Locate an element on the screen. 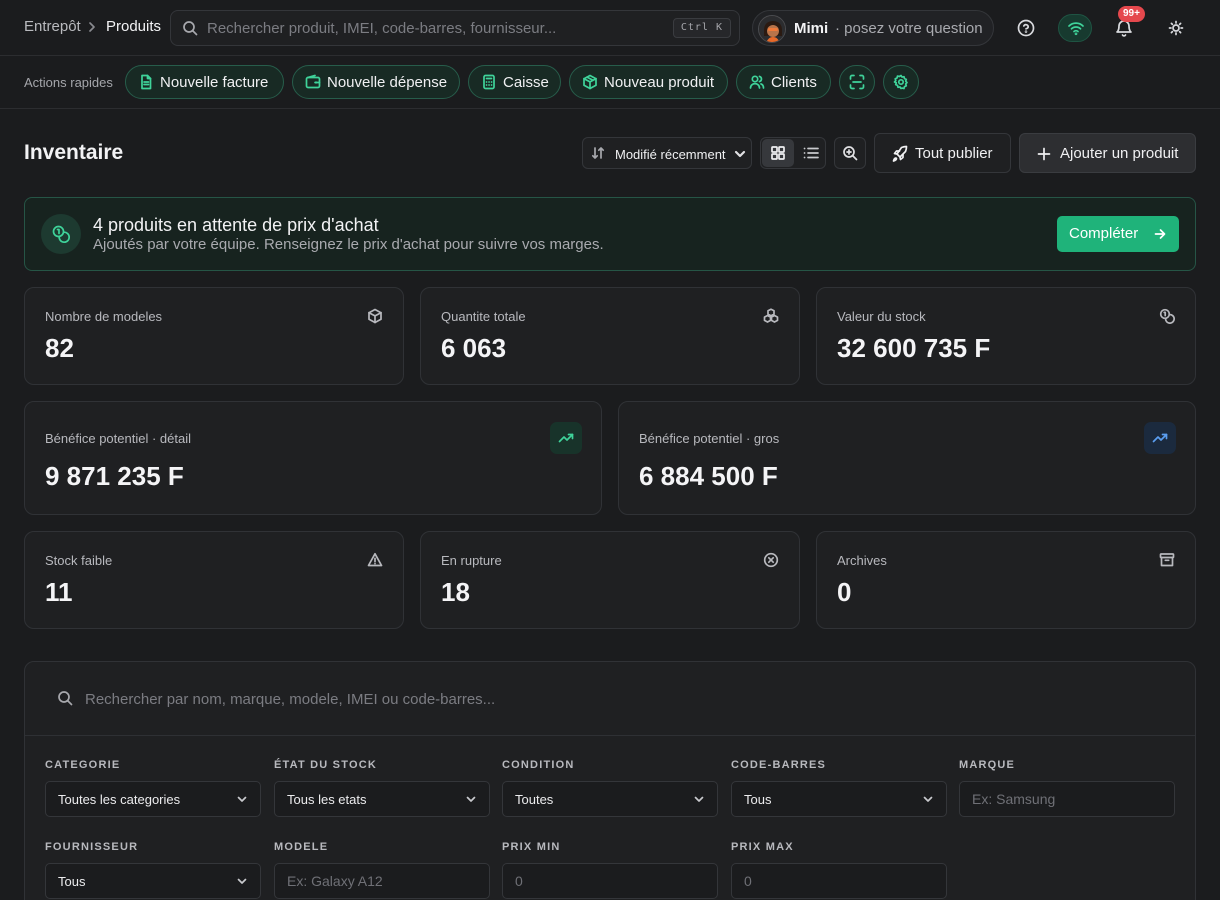 Image resolution: width=1220 pixels, height=900 pixels. grid-view-button is located at coordinates (778, 153).